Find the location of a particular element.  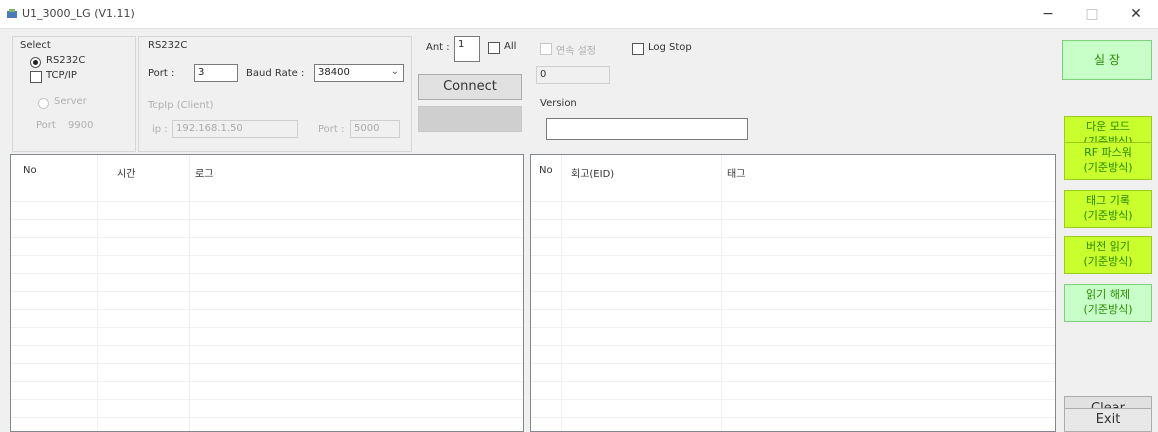

tag-list-header: No 회고(EID) 태그 is located at coordinates (793, 169).